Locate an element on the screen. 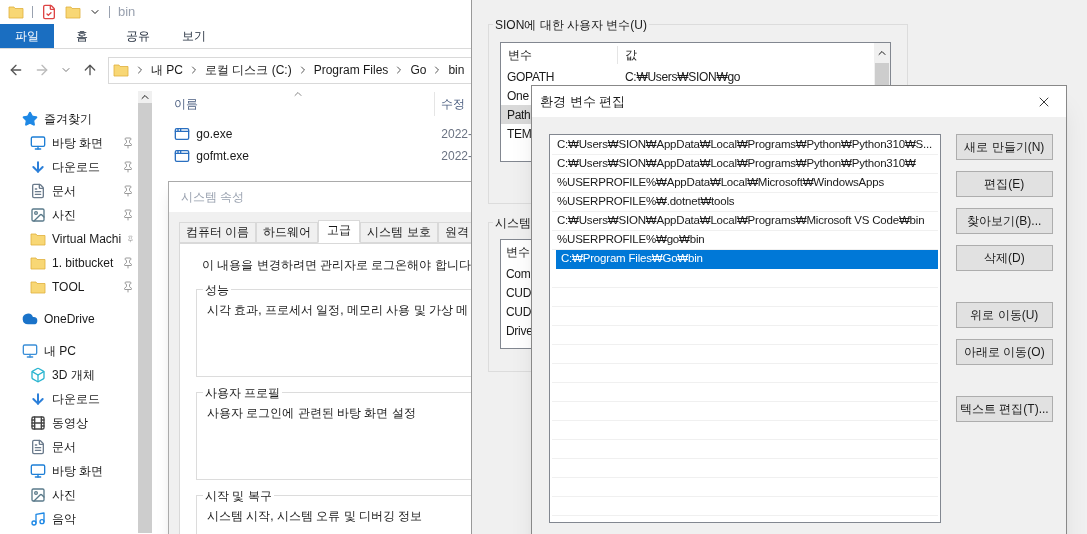  column-header: 수정 is located at coordinates (450, 104).